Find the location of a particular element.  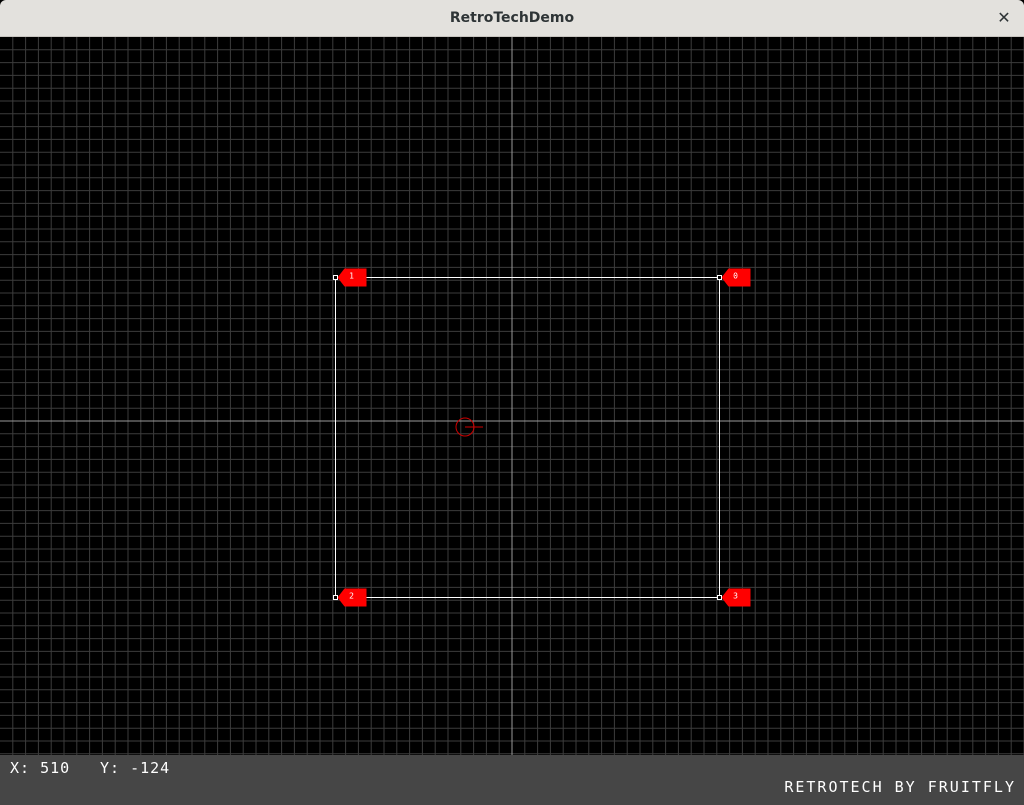

window-title: RetroTechDemo is located at coordinates (512, 18).